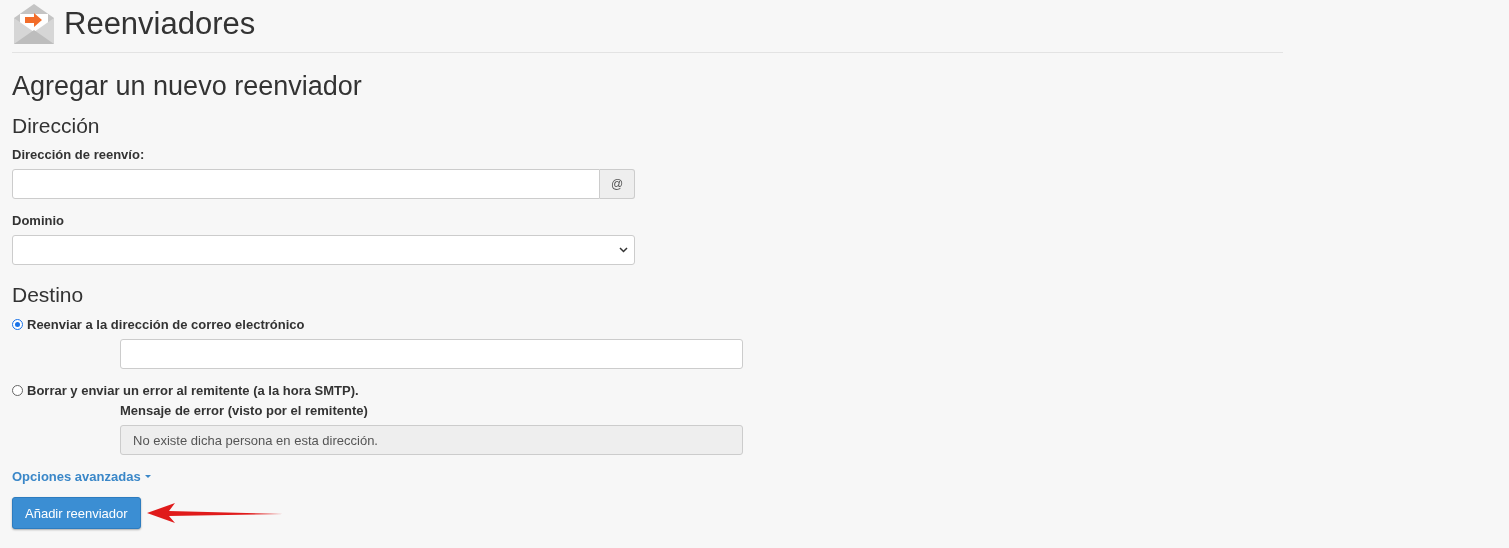 This screenshot has width=1509, height=548. I want to click on page-title: Reenviadores, so click(160, 24).